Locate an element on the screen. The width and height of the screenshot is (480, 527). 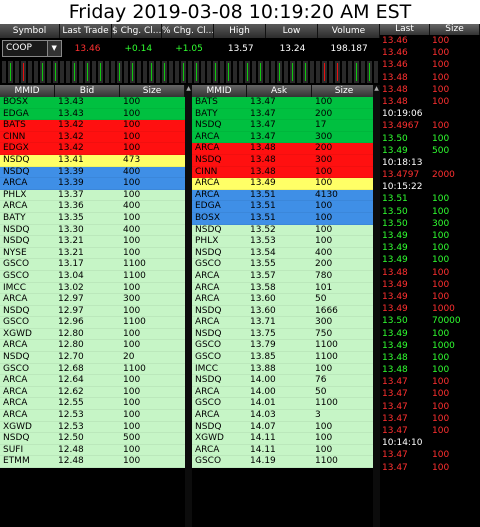
tape-row: 13.49 100 is located at coordinates (430, 285).